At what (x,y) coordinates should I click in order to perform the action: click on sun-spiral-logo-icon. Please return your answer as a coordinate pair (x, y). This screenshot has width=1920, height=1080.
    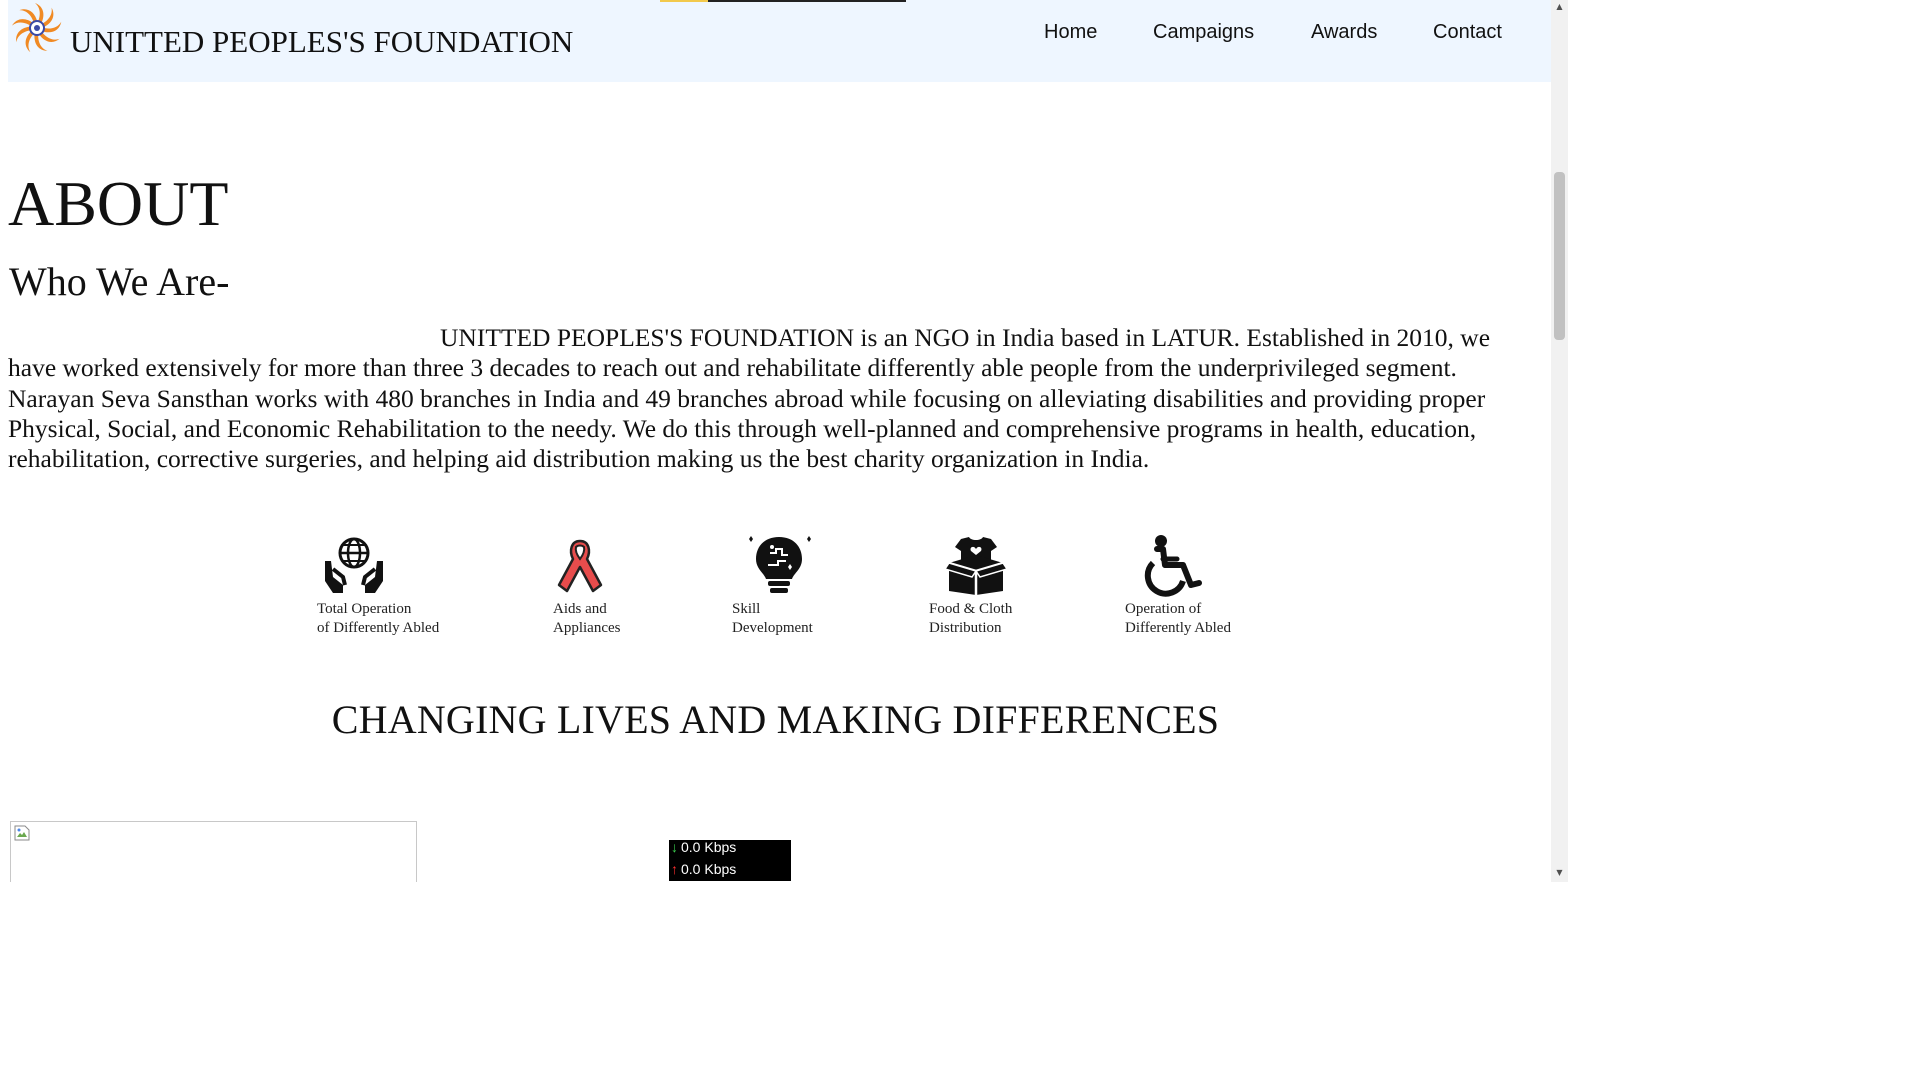
    Looking at the image, I should click on (37, 28).